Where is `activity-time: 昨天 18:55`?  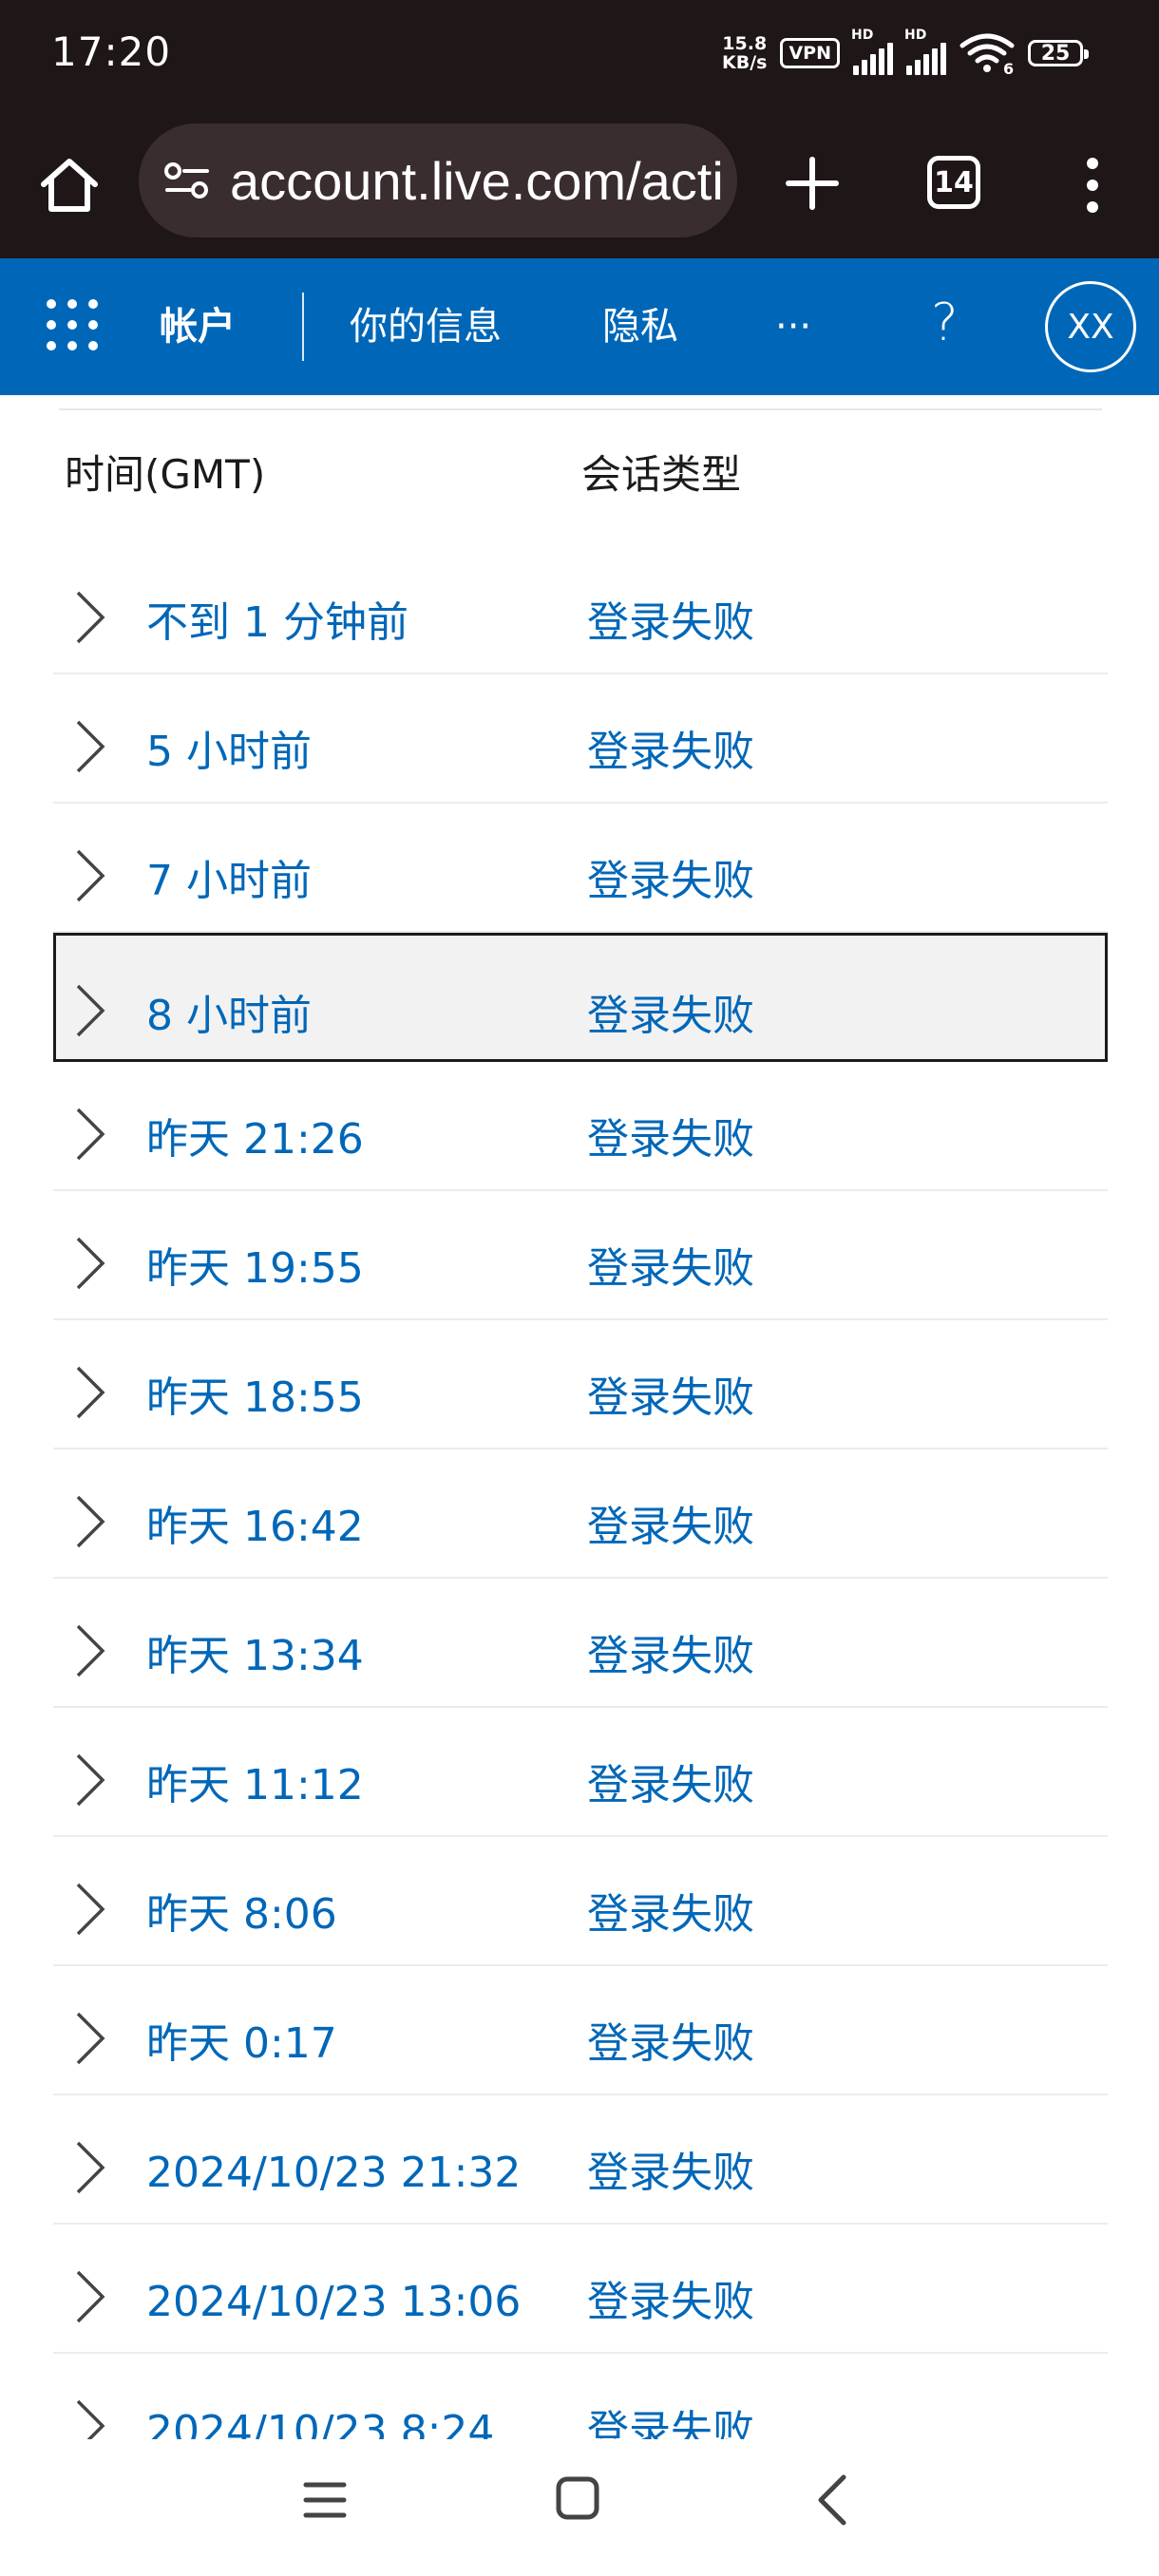 activity-time: 昨天 18:55 is located at coordinates (255, 1398).